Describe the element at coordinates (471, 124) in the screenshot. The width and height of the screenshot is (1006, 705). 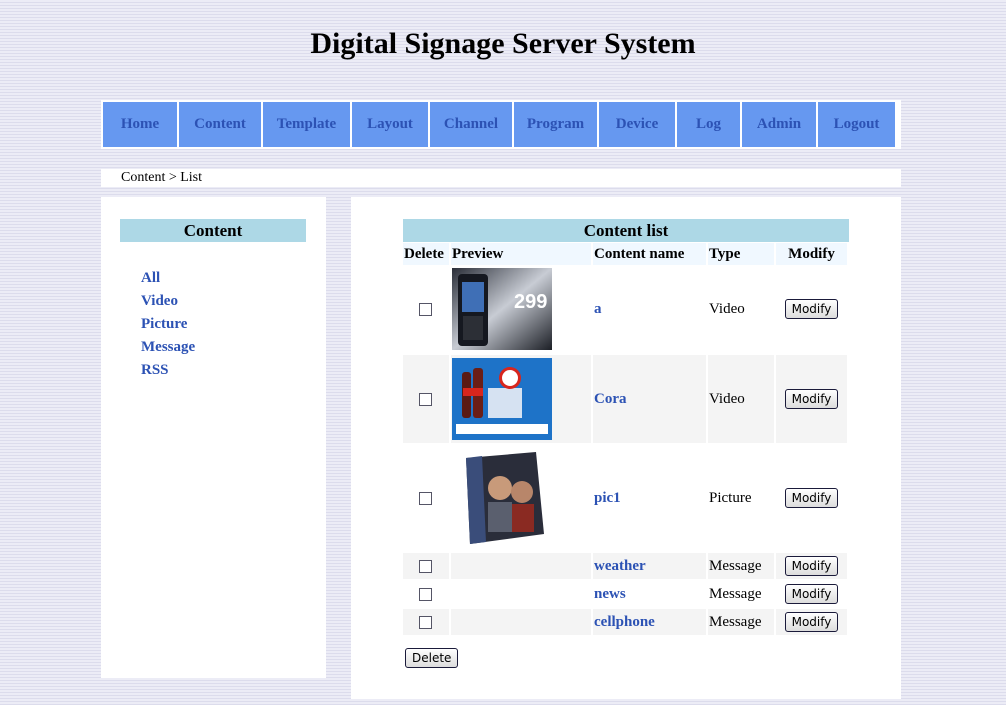
I see `nav-channel: Channel` at that location.